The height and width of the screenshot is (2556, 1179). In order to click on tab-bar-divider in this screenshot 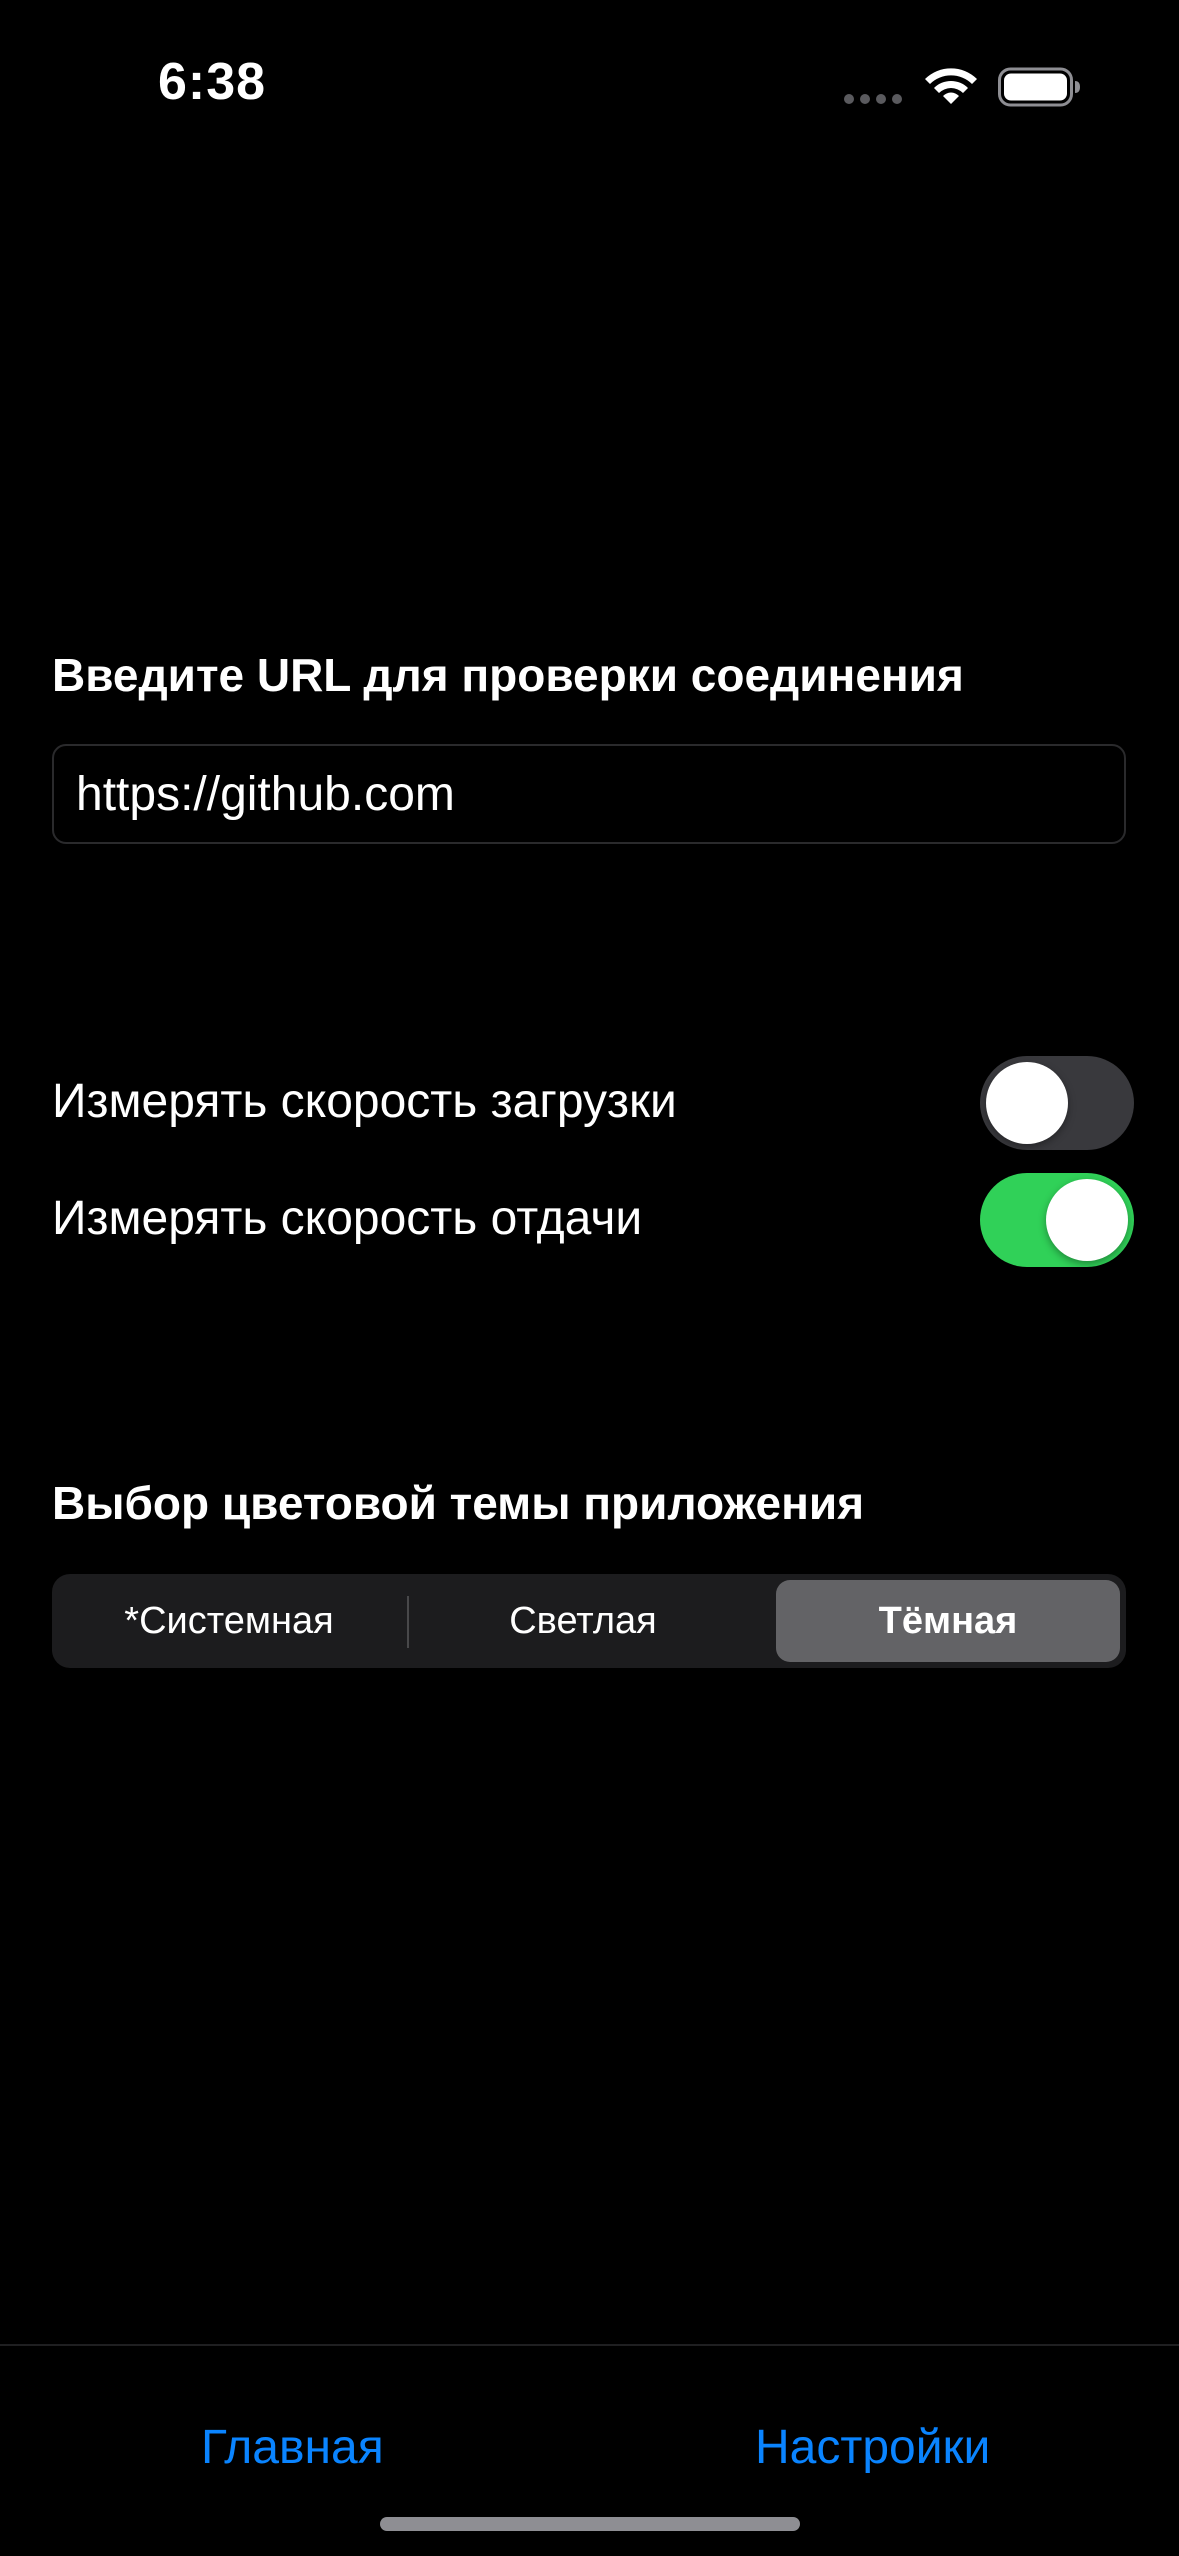, I will do `click(589, 2345)`.